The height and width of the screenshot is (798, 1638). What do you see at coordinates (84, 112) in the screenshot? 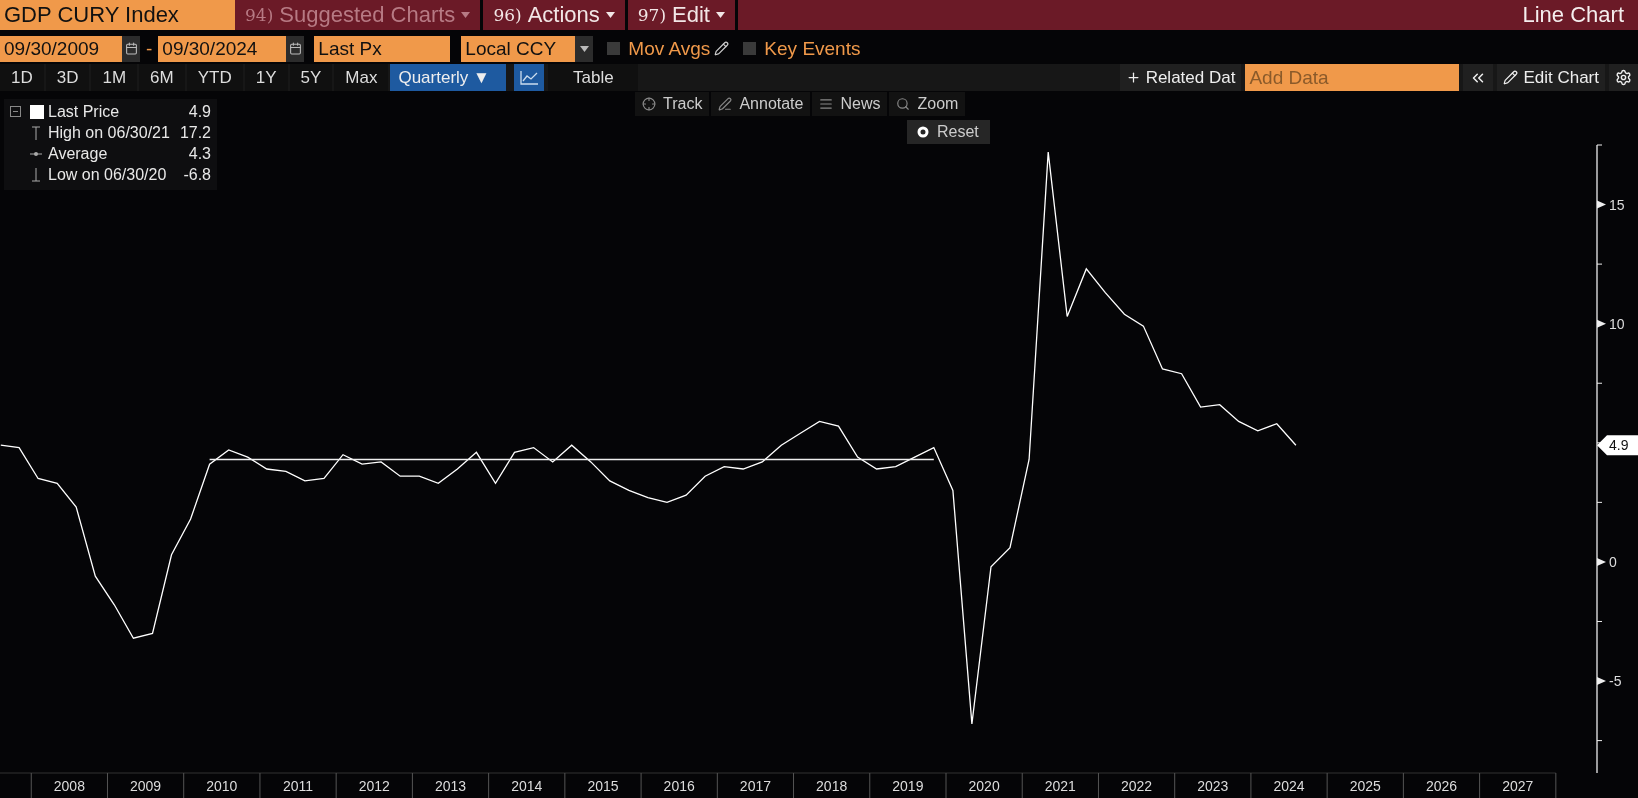
I see `legend-label: Last Price` at bounding box center [84, 112].